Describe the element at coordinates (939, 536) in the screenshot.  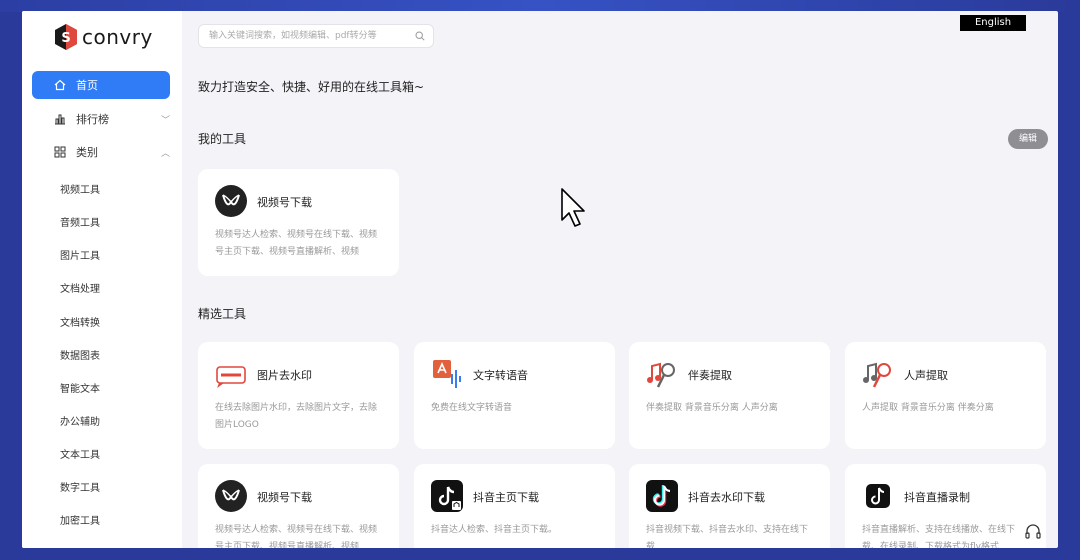
I see `tool-description: 抖音直播解析、支持在线播放、在线下载、在线录制、下载格式为flv格式` at that location.